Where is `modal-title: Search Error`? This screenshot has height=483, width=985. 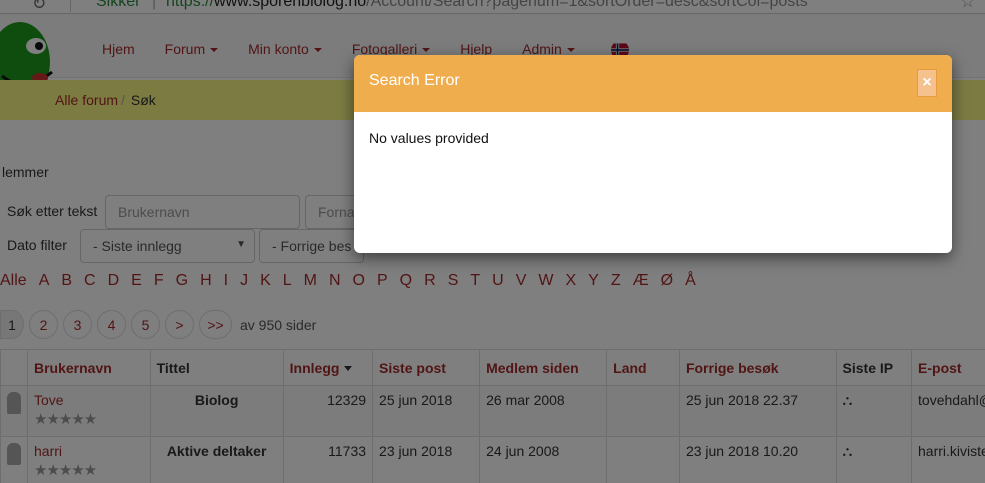 modal-title: Search Error is located at coordinates (414, 80).